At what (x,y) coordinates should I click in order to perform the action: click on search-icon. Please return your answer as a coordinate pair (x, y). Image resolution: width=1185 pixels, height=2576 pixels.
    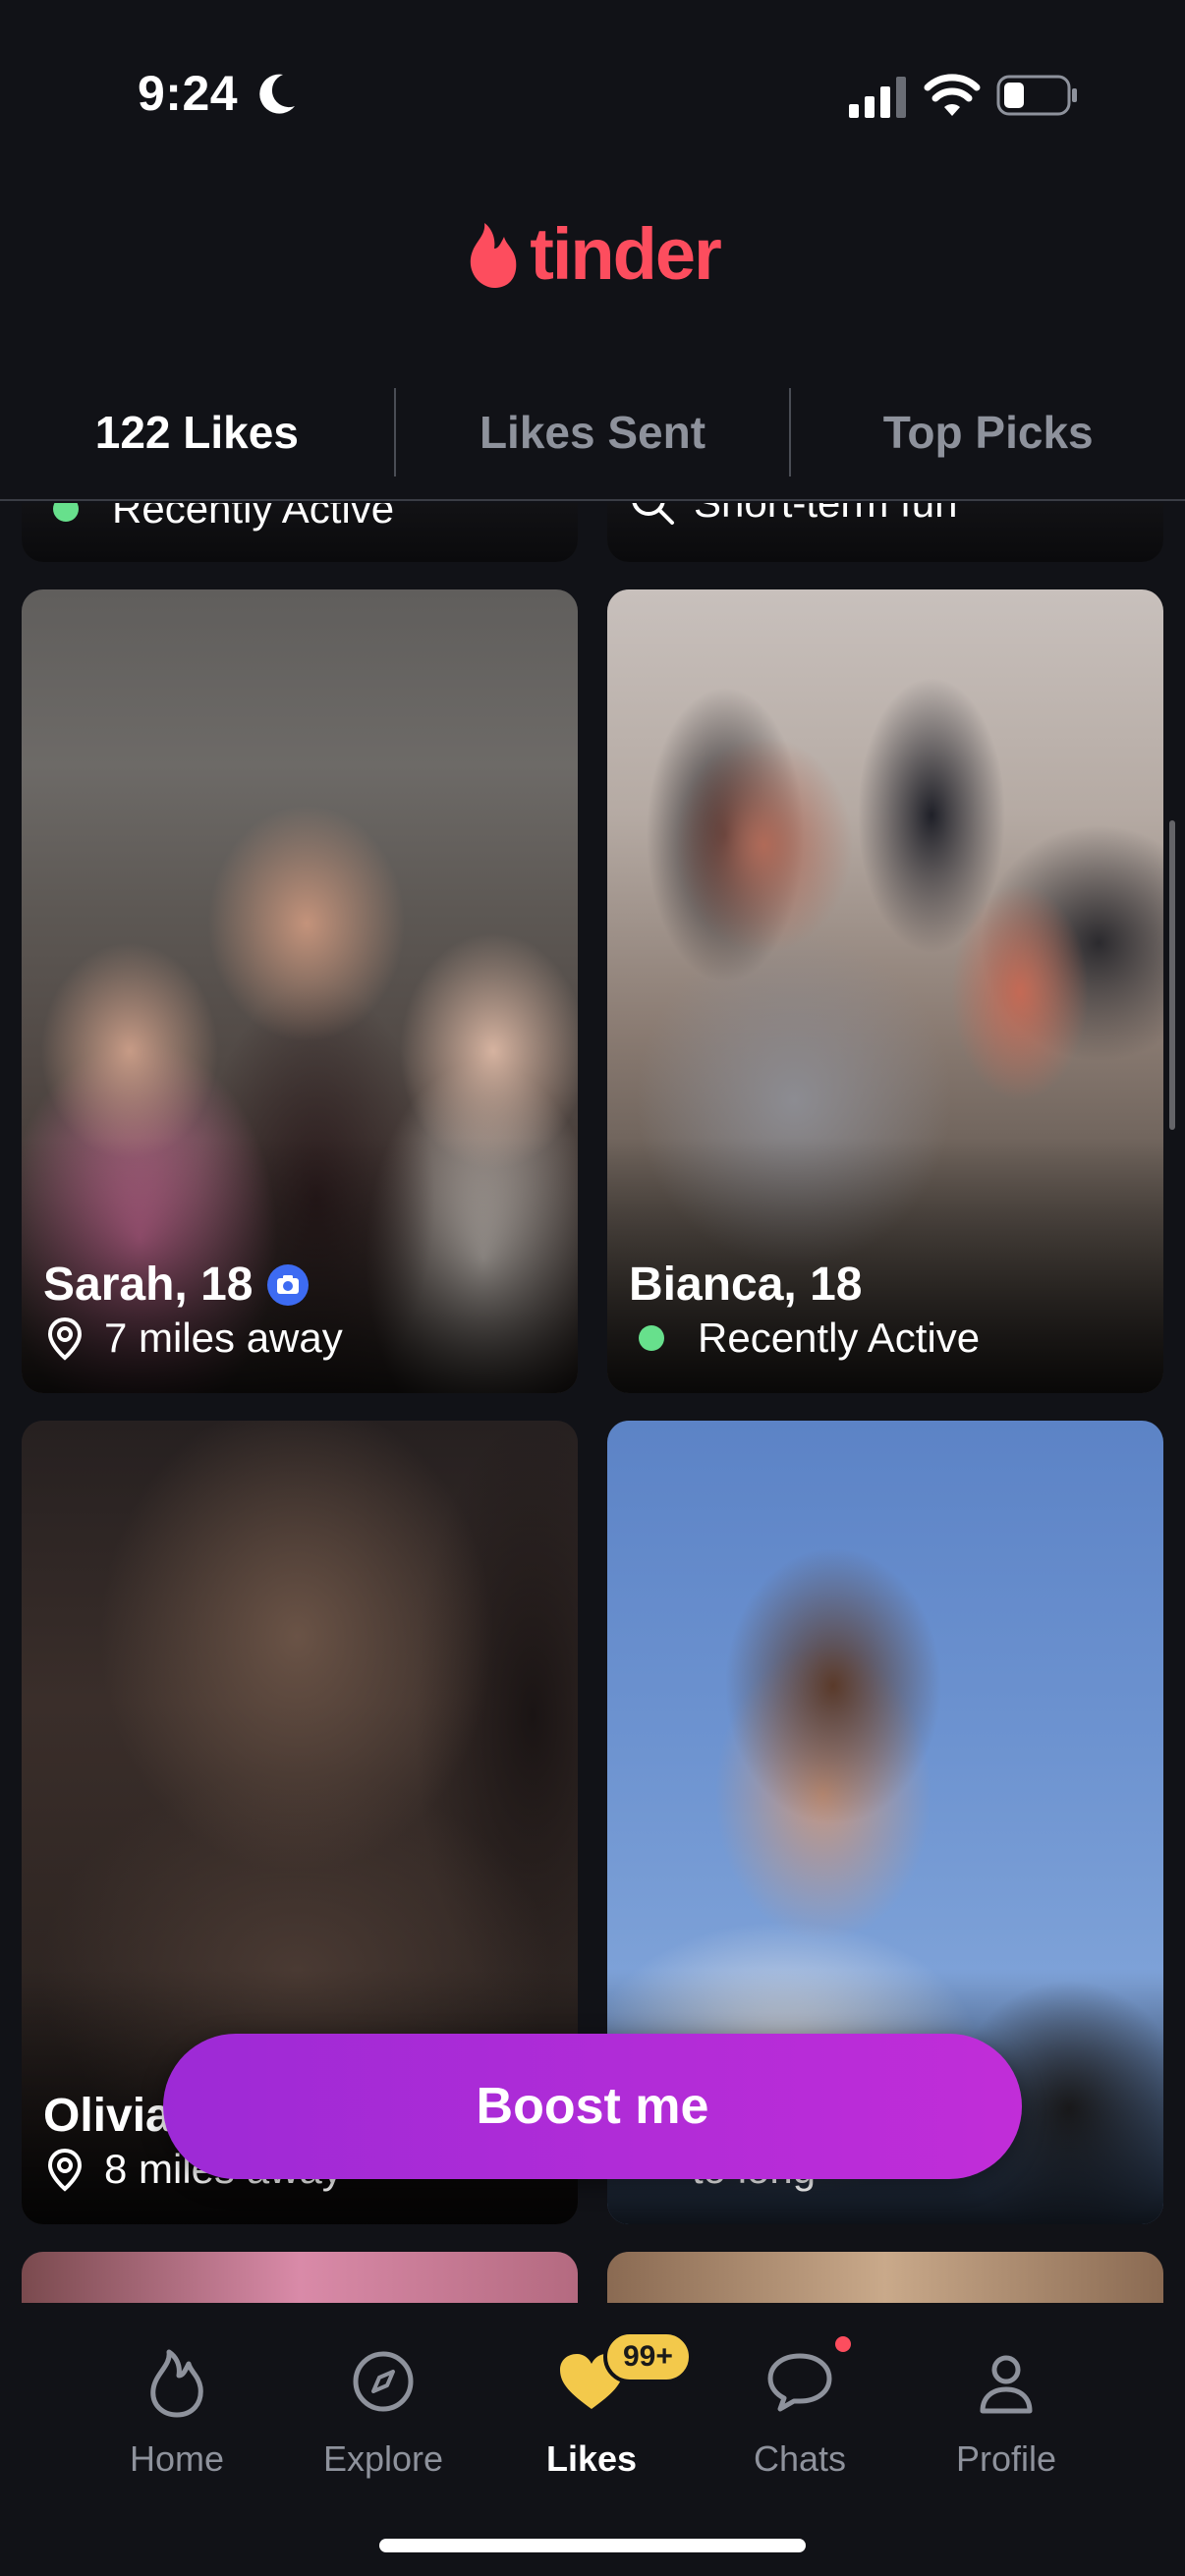
    Looking at the image, I should click on (653, 514).